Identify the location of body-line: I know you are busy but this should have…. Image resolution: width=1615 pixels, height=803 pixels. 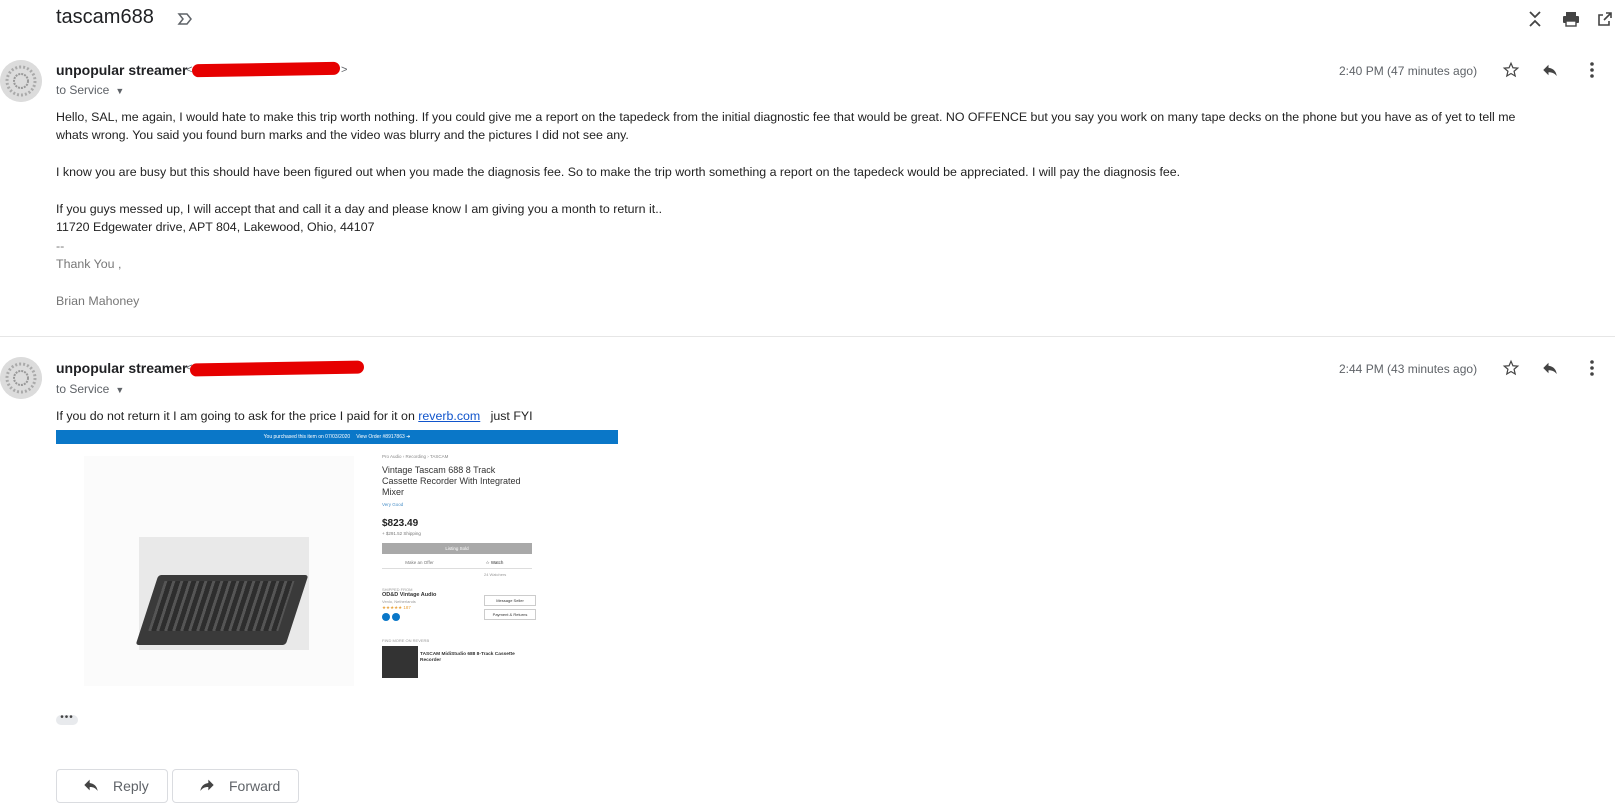
(618, 172).